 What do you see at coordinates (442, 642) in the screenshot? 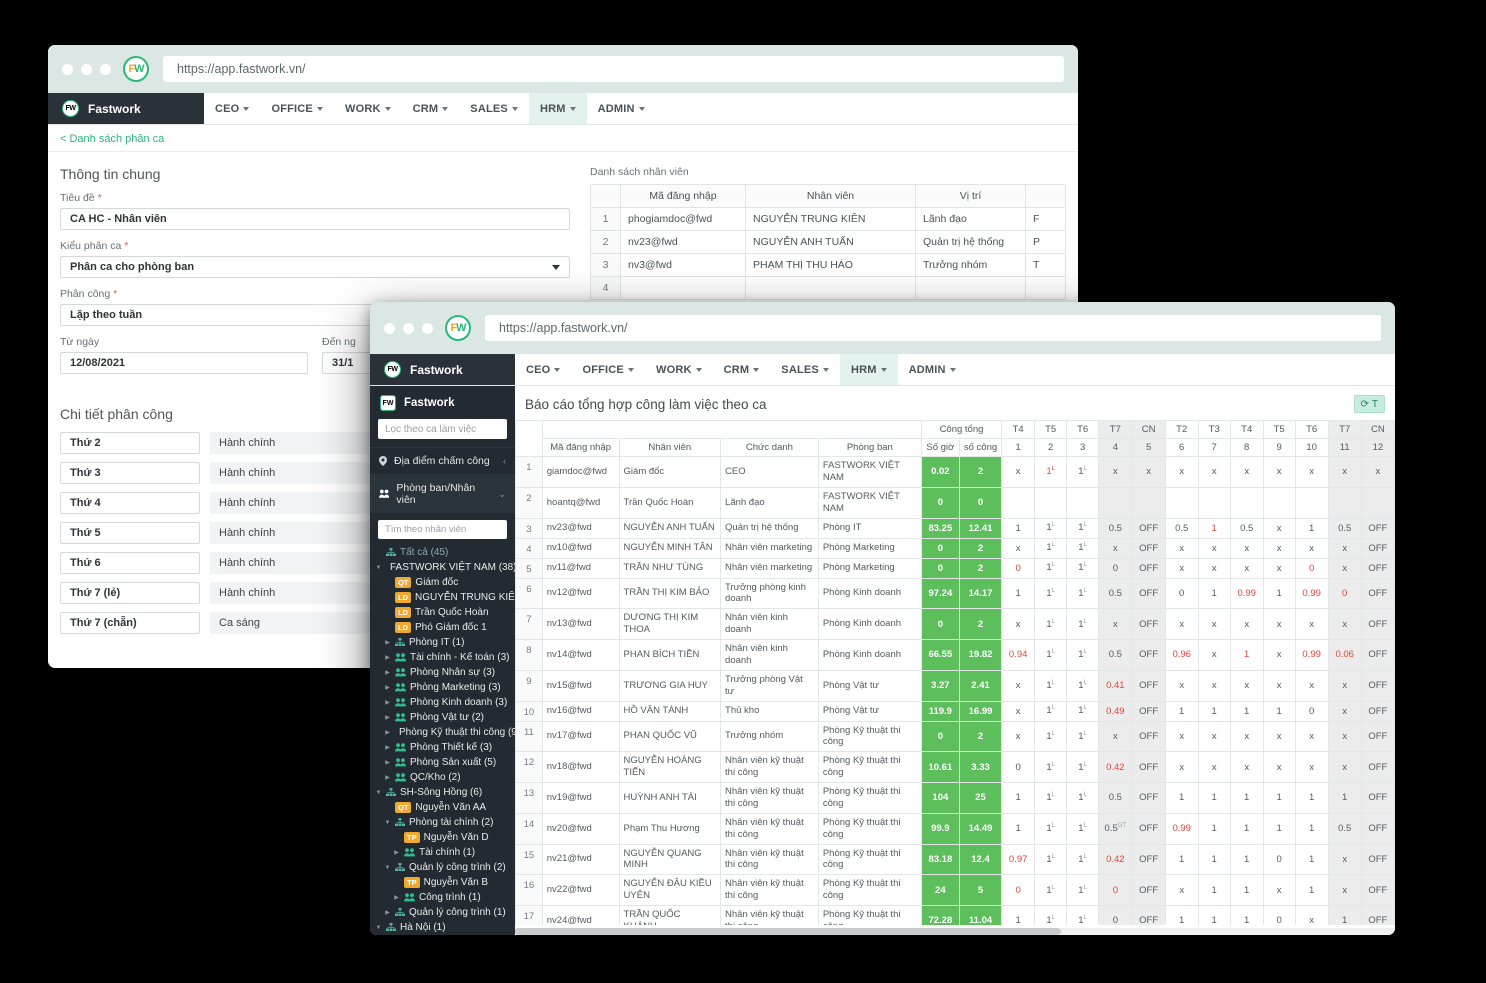
I see `tree-node: ▶ Phòng IT (1)` at bounding box center [442, 642].